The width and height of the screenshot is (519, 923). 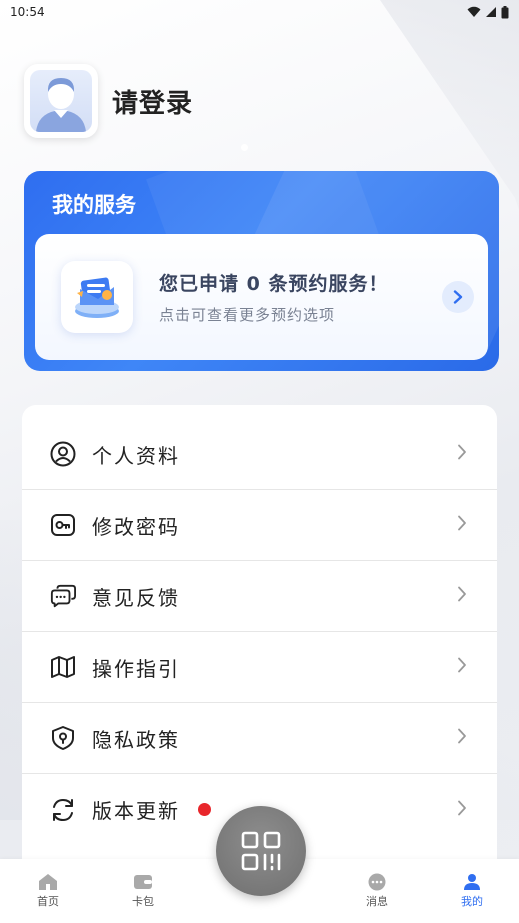 What do you see at coordinates (259, 12) in the screenshot?
I see `status-bar: 10:54` at bounding box center [259, 12].